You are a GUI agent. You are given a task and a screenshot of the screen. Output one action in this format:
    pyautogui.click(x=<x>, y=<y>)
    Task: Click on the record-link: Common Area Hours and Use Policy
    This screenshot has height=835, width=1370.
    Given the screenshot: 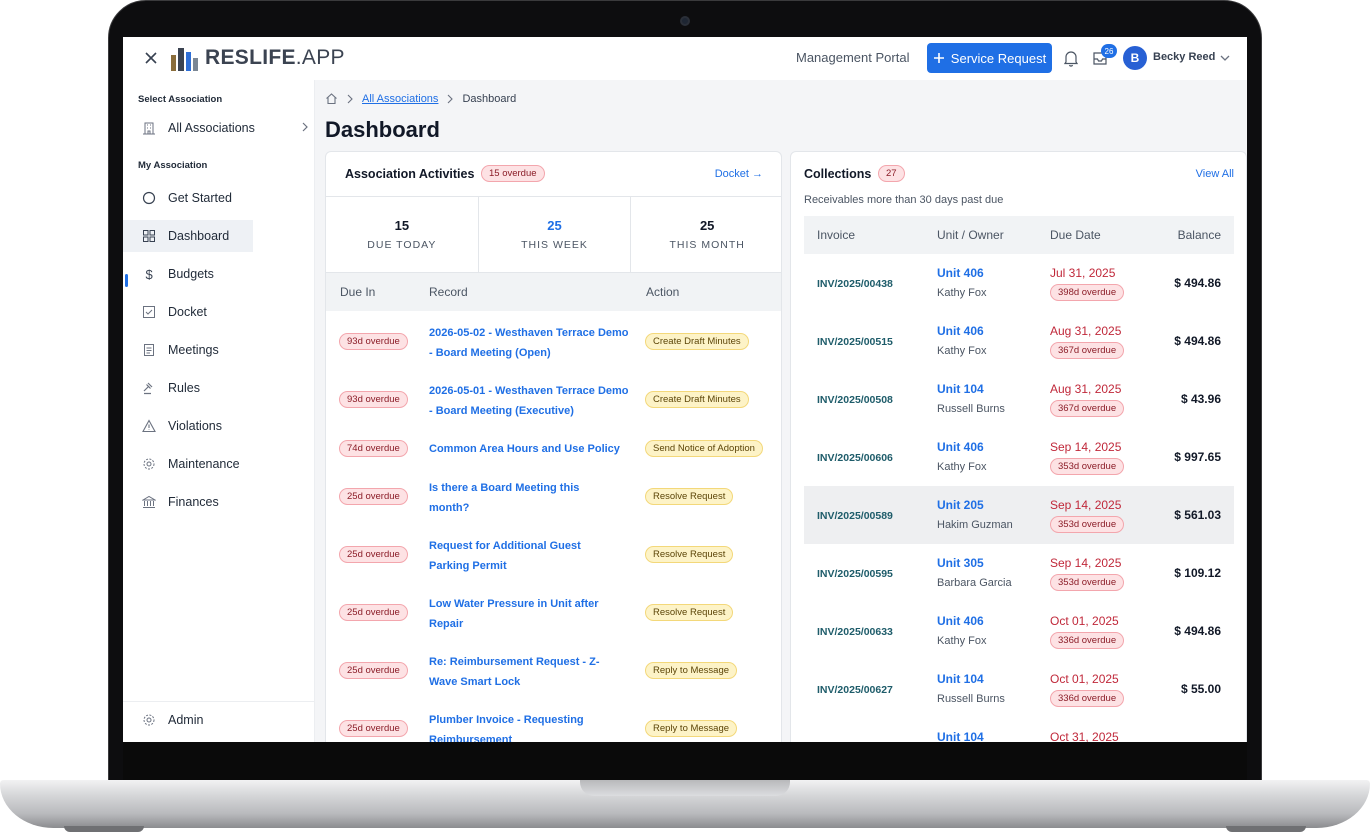 What is the action you would take?
    pyautogui.click(x=536, y=449)
    